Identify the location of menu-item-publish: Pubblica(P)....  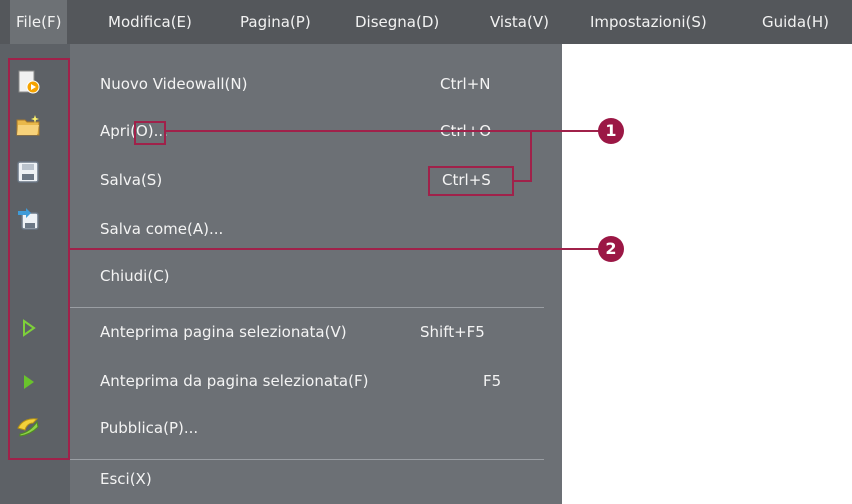
(149, 428).